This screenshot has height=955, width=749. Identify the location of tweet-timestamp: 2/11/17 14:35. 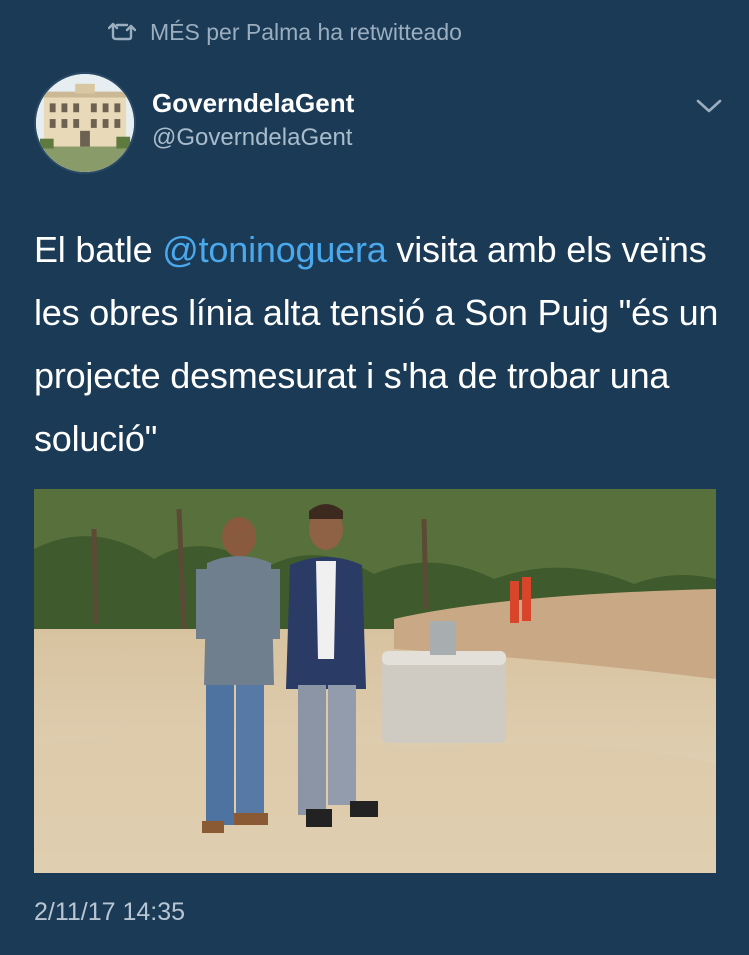
(109, 912).